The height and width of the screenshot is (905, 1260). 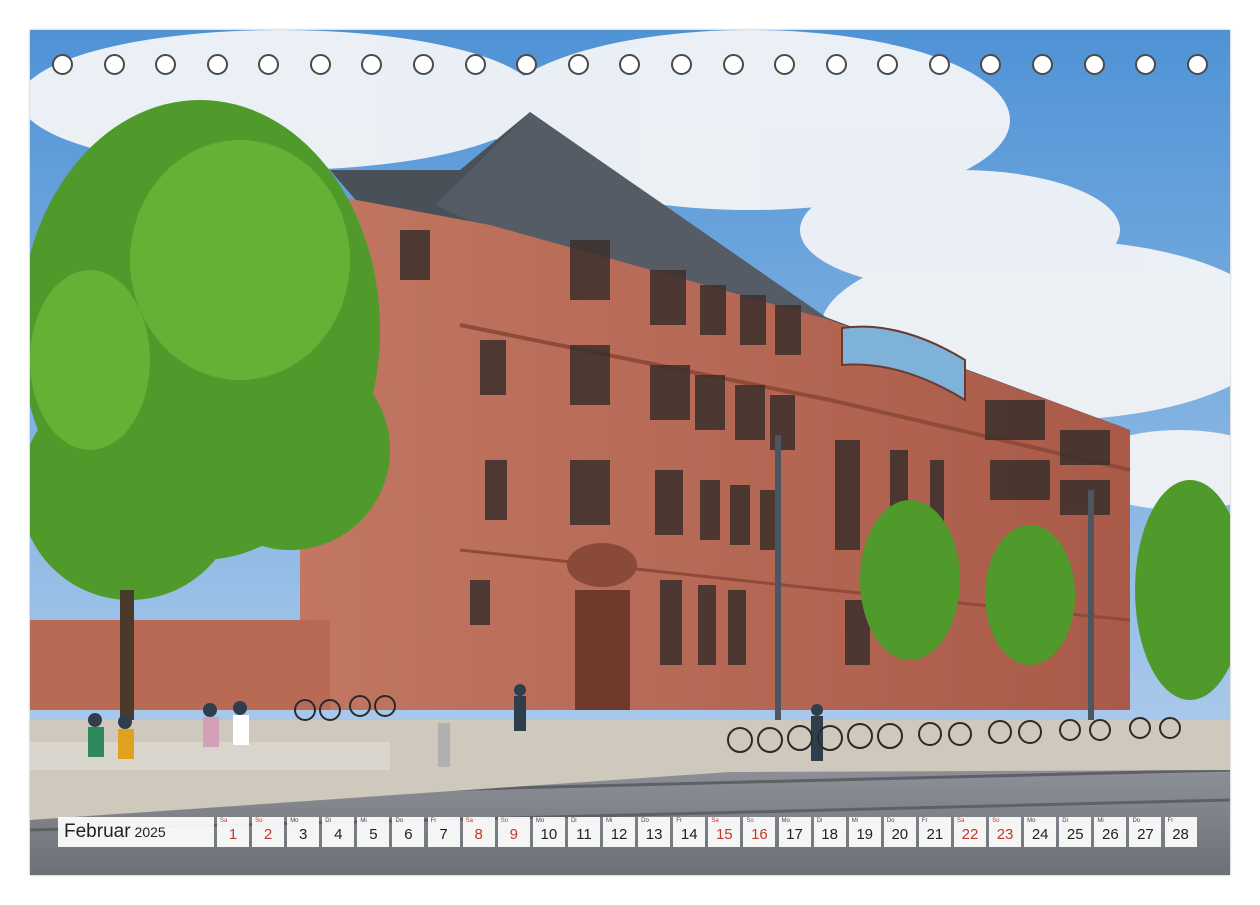 I want to click on day-cell: Di 4, so click(x=338, y=832).